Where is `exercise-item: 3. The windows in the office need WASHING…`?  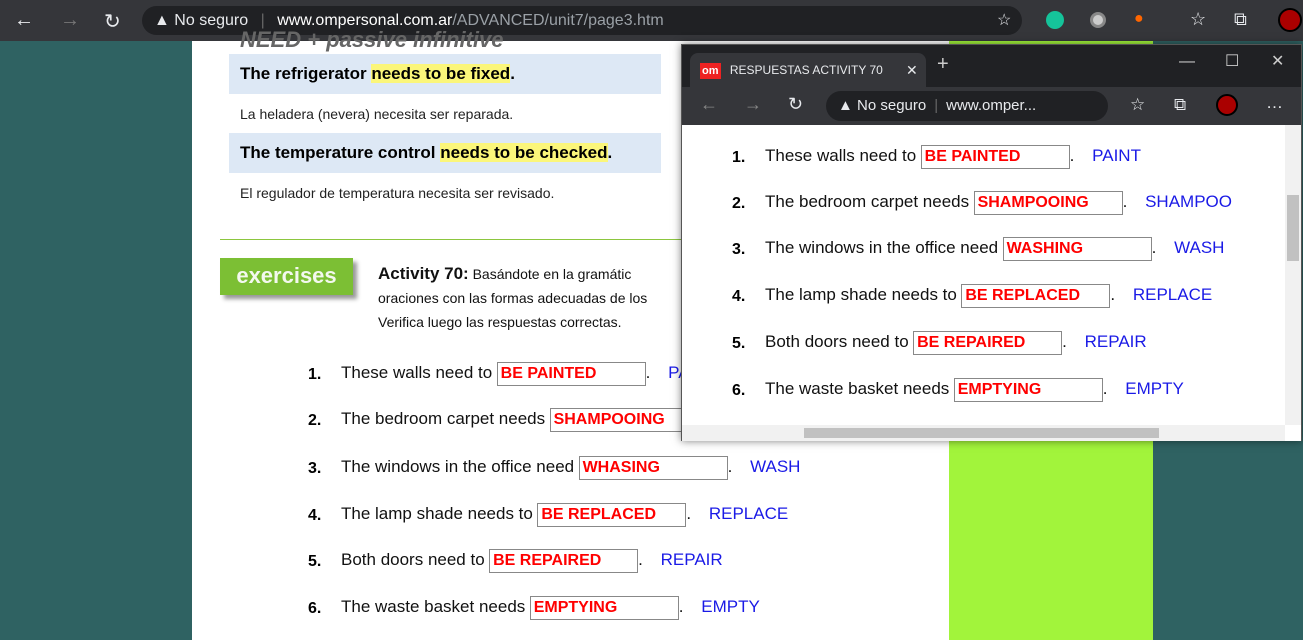
exercise-item: 3. The windows in the office need WASHING… is located at coordinates (978, 249).